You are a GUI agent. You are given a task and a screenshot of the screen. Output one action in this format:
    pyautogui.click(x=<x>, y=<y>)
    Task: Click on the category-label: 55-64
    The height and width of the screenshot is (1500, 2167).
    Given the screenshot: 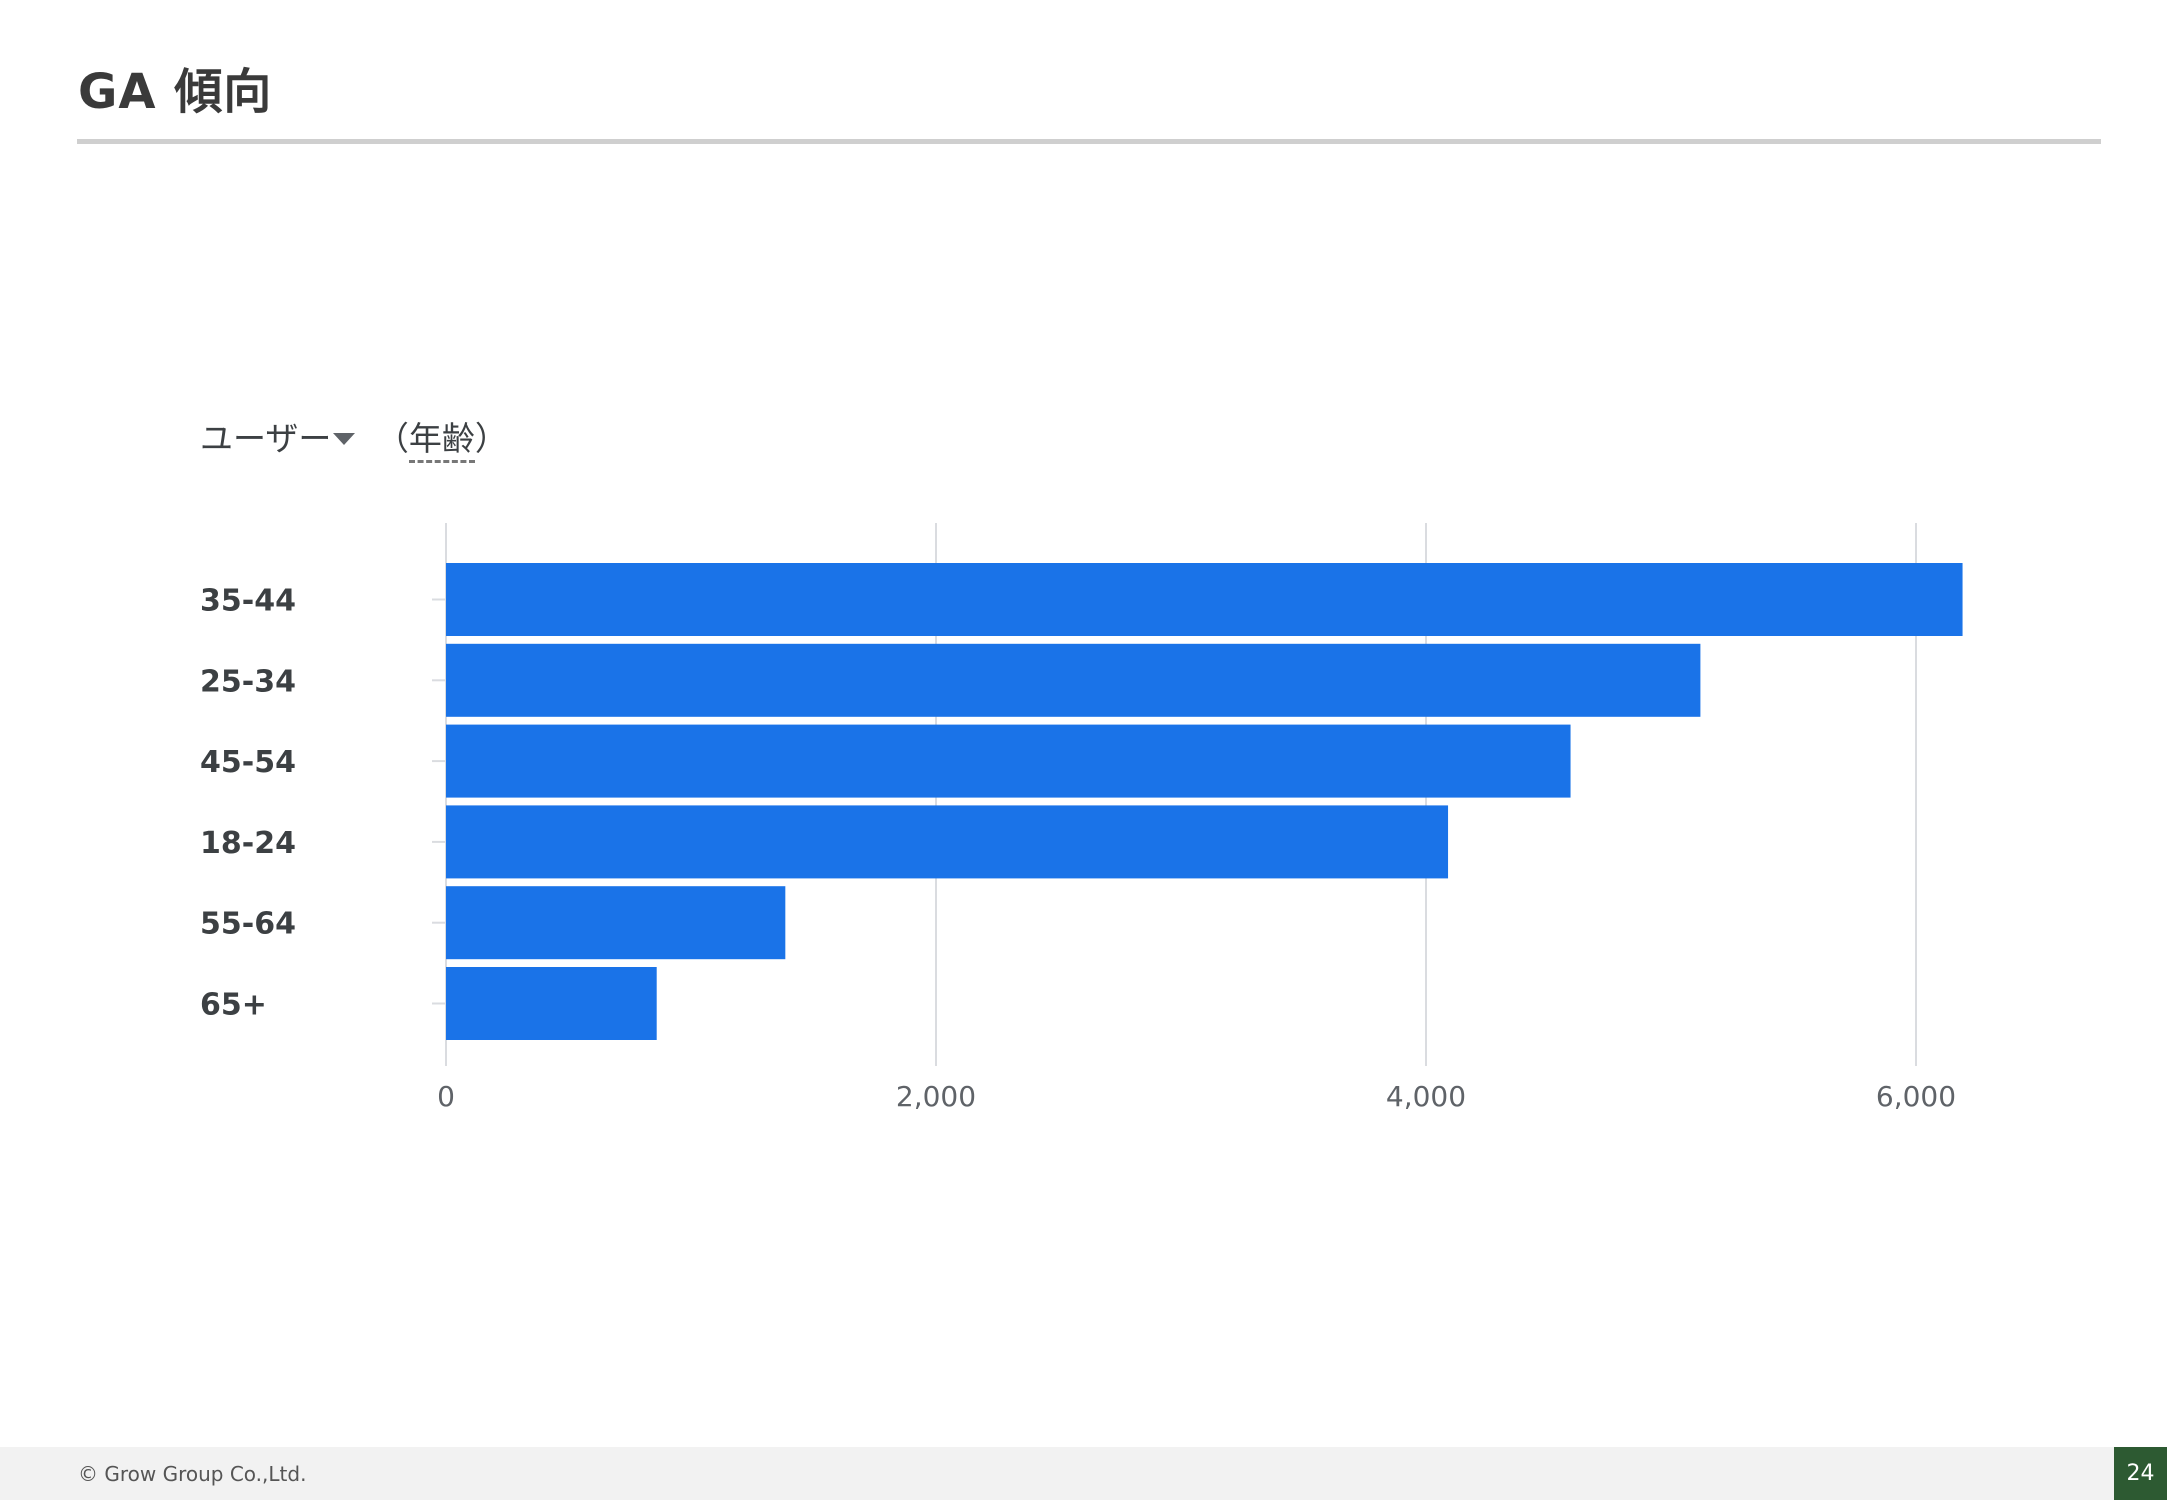 What is the action you would take?
    pyautogui.click(x=248, y=924)
    